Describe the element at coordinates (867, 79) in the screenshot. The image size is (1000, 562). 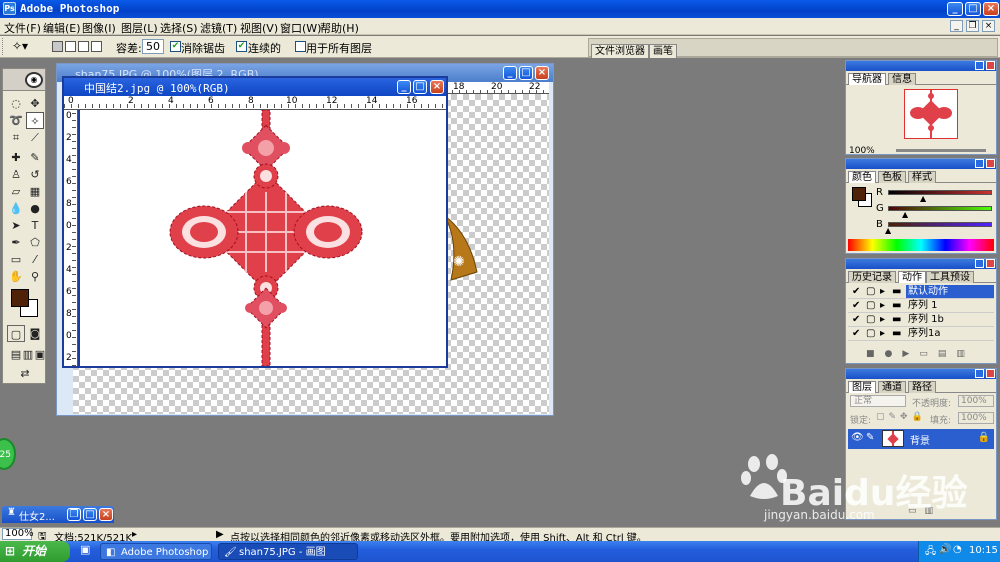
I see `tab-navigator: 导航器` at that location.